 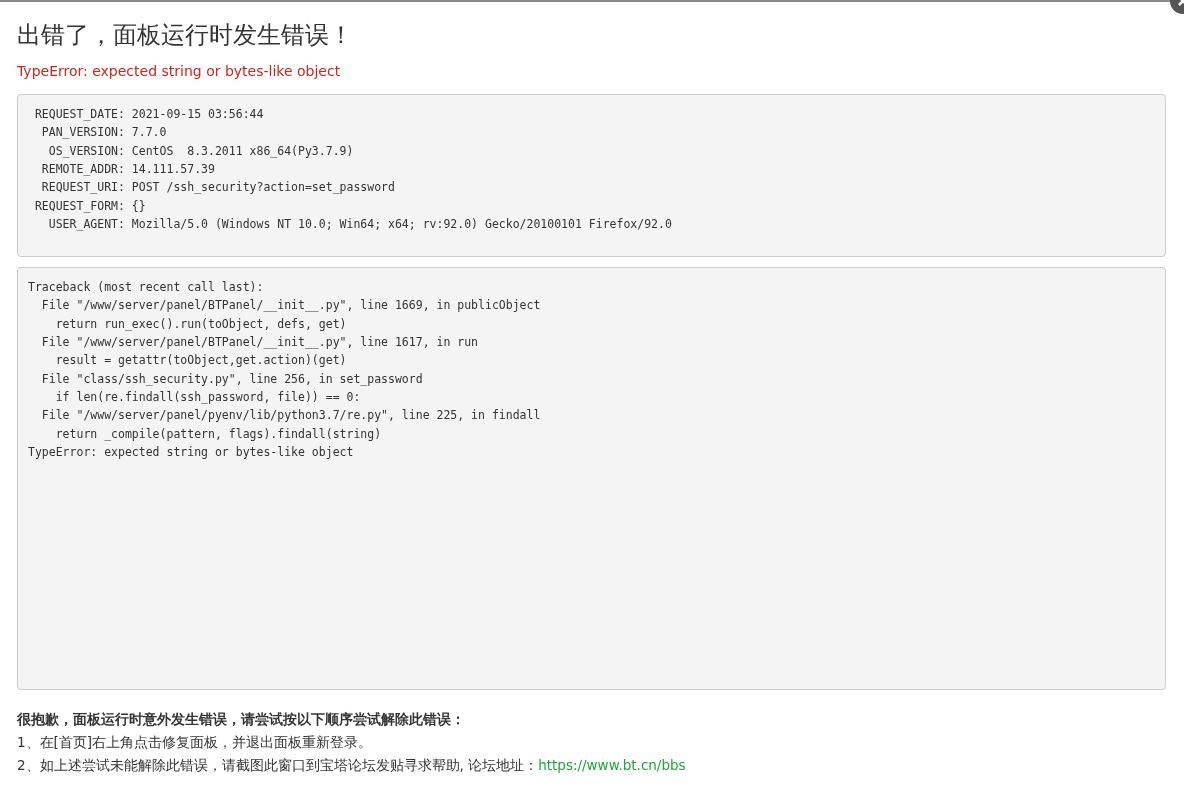 What do you see at coordinates (241, 720) in the screenshot?
I see `help-heading: 很抱歉，面板运行时意外发生错误，请尝试按以下顺序尝试解除此错误：` at bounding box center [241, 720].